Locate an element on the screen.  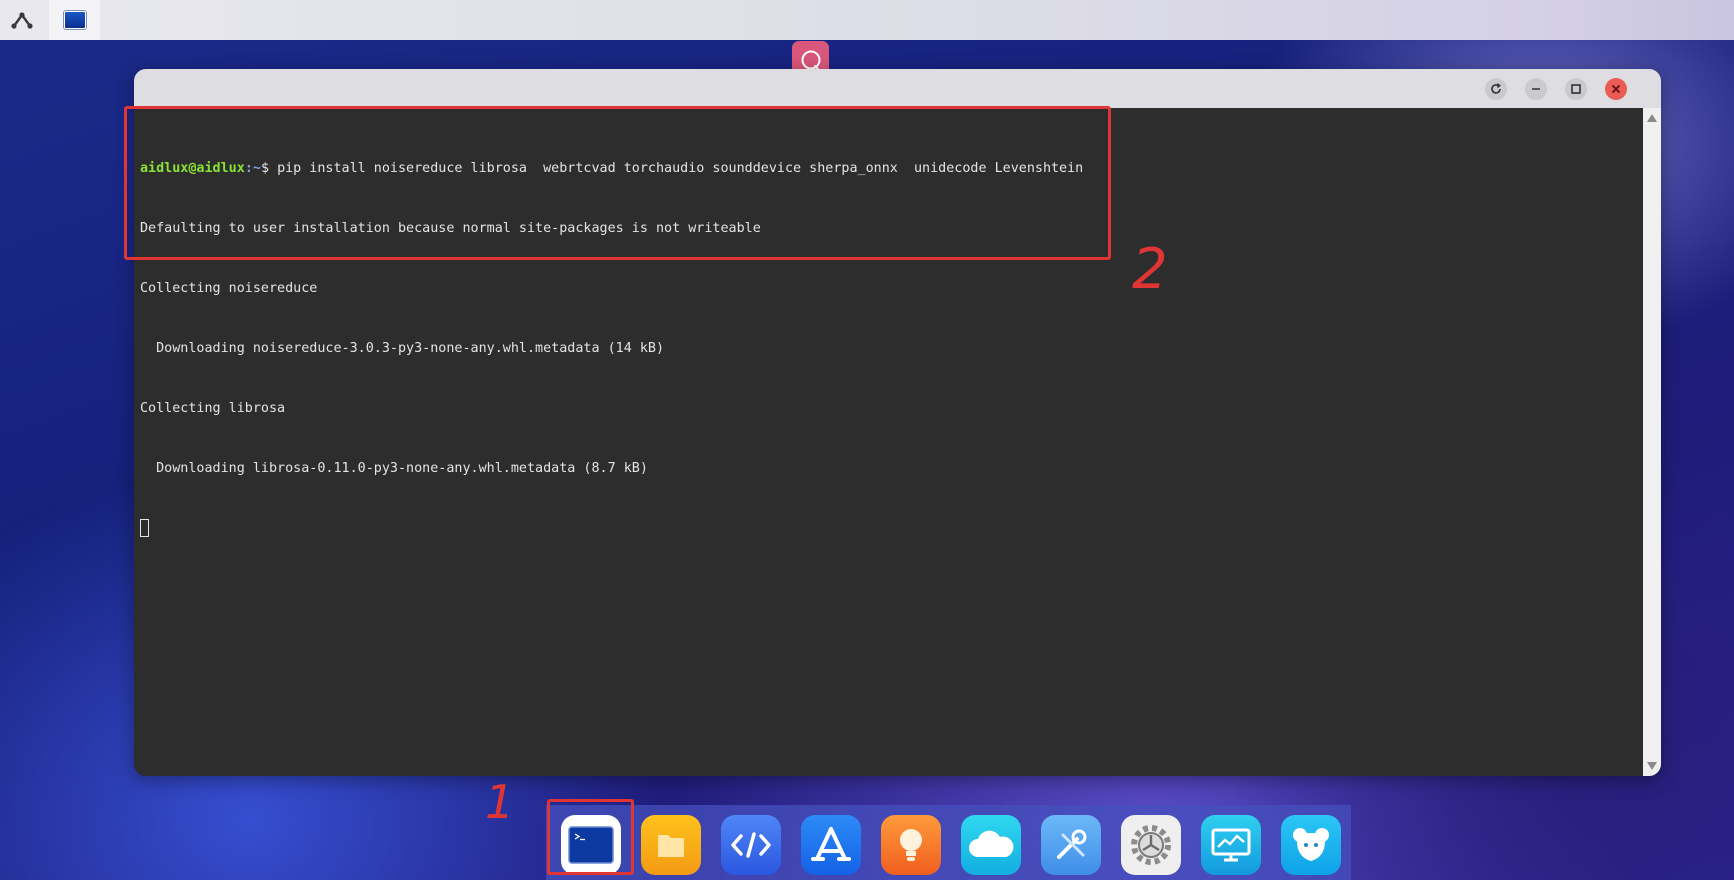
dock-item-monitor is located at coordinates (1231, 845).